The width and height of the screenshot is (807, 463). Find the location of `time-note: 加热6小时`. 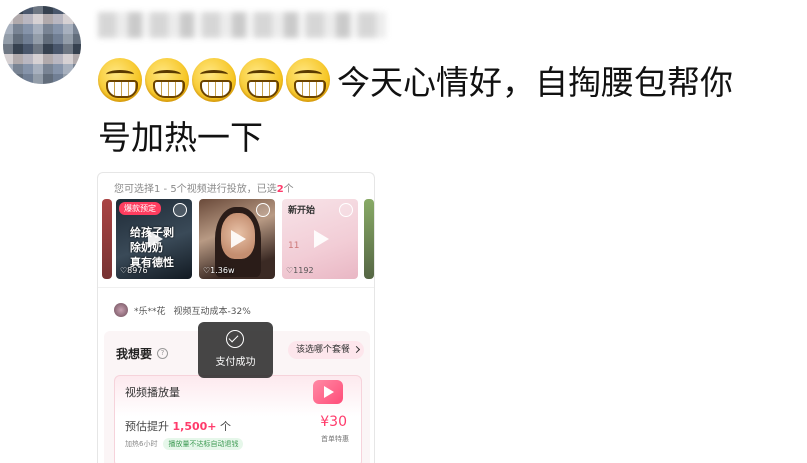

time-note: 加热6小时 is located at coordinates (141, 444).